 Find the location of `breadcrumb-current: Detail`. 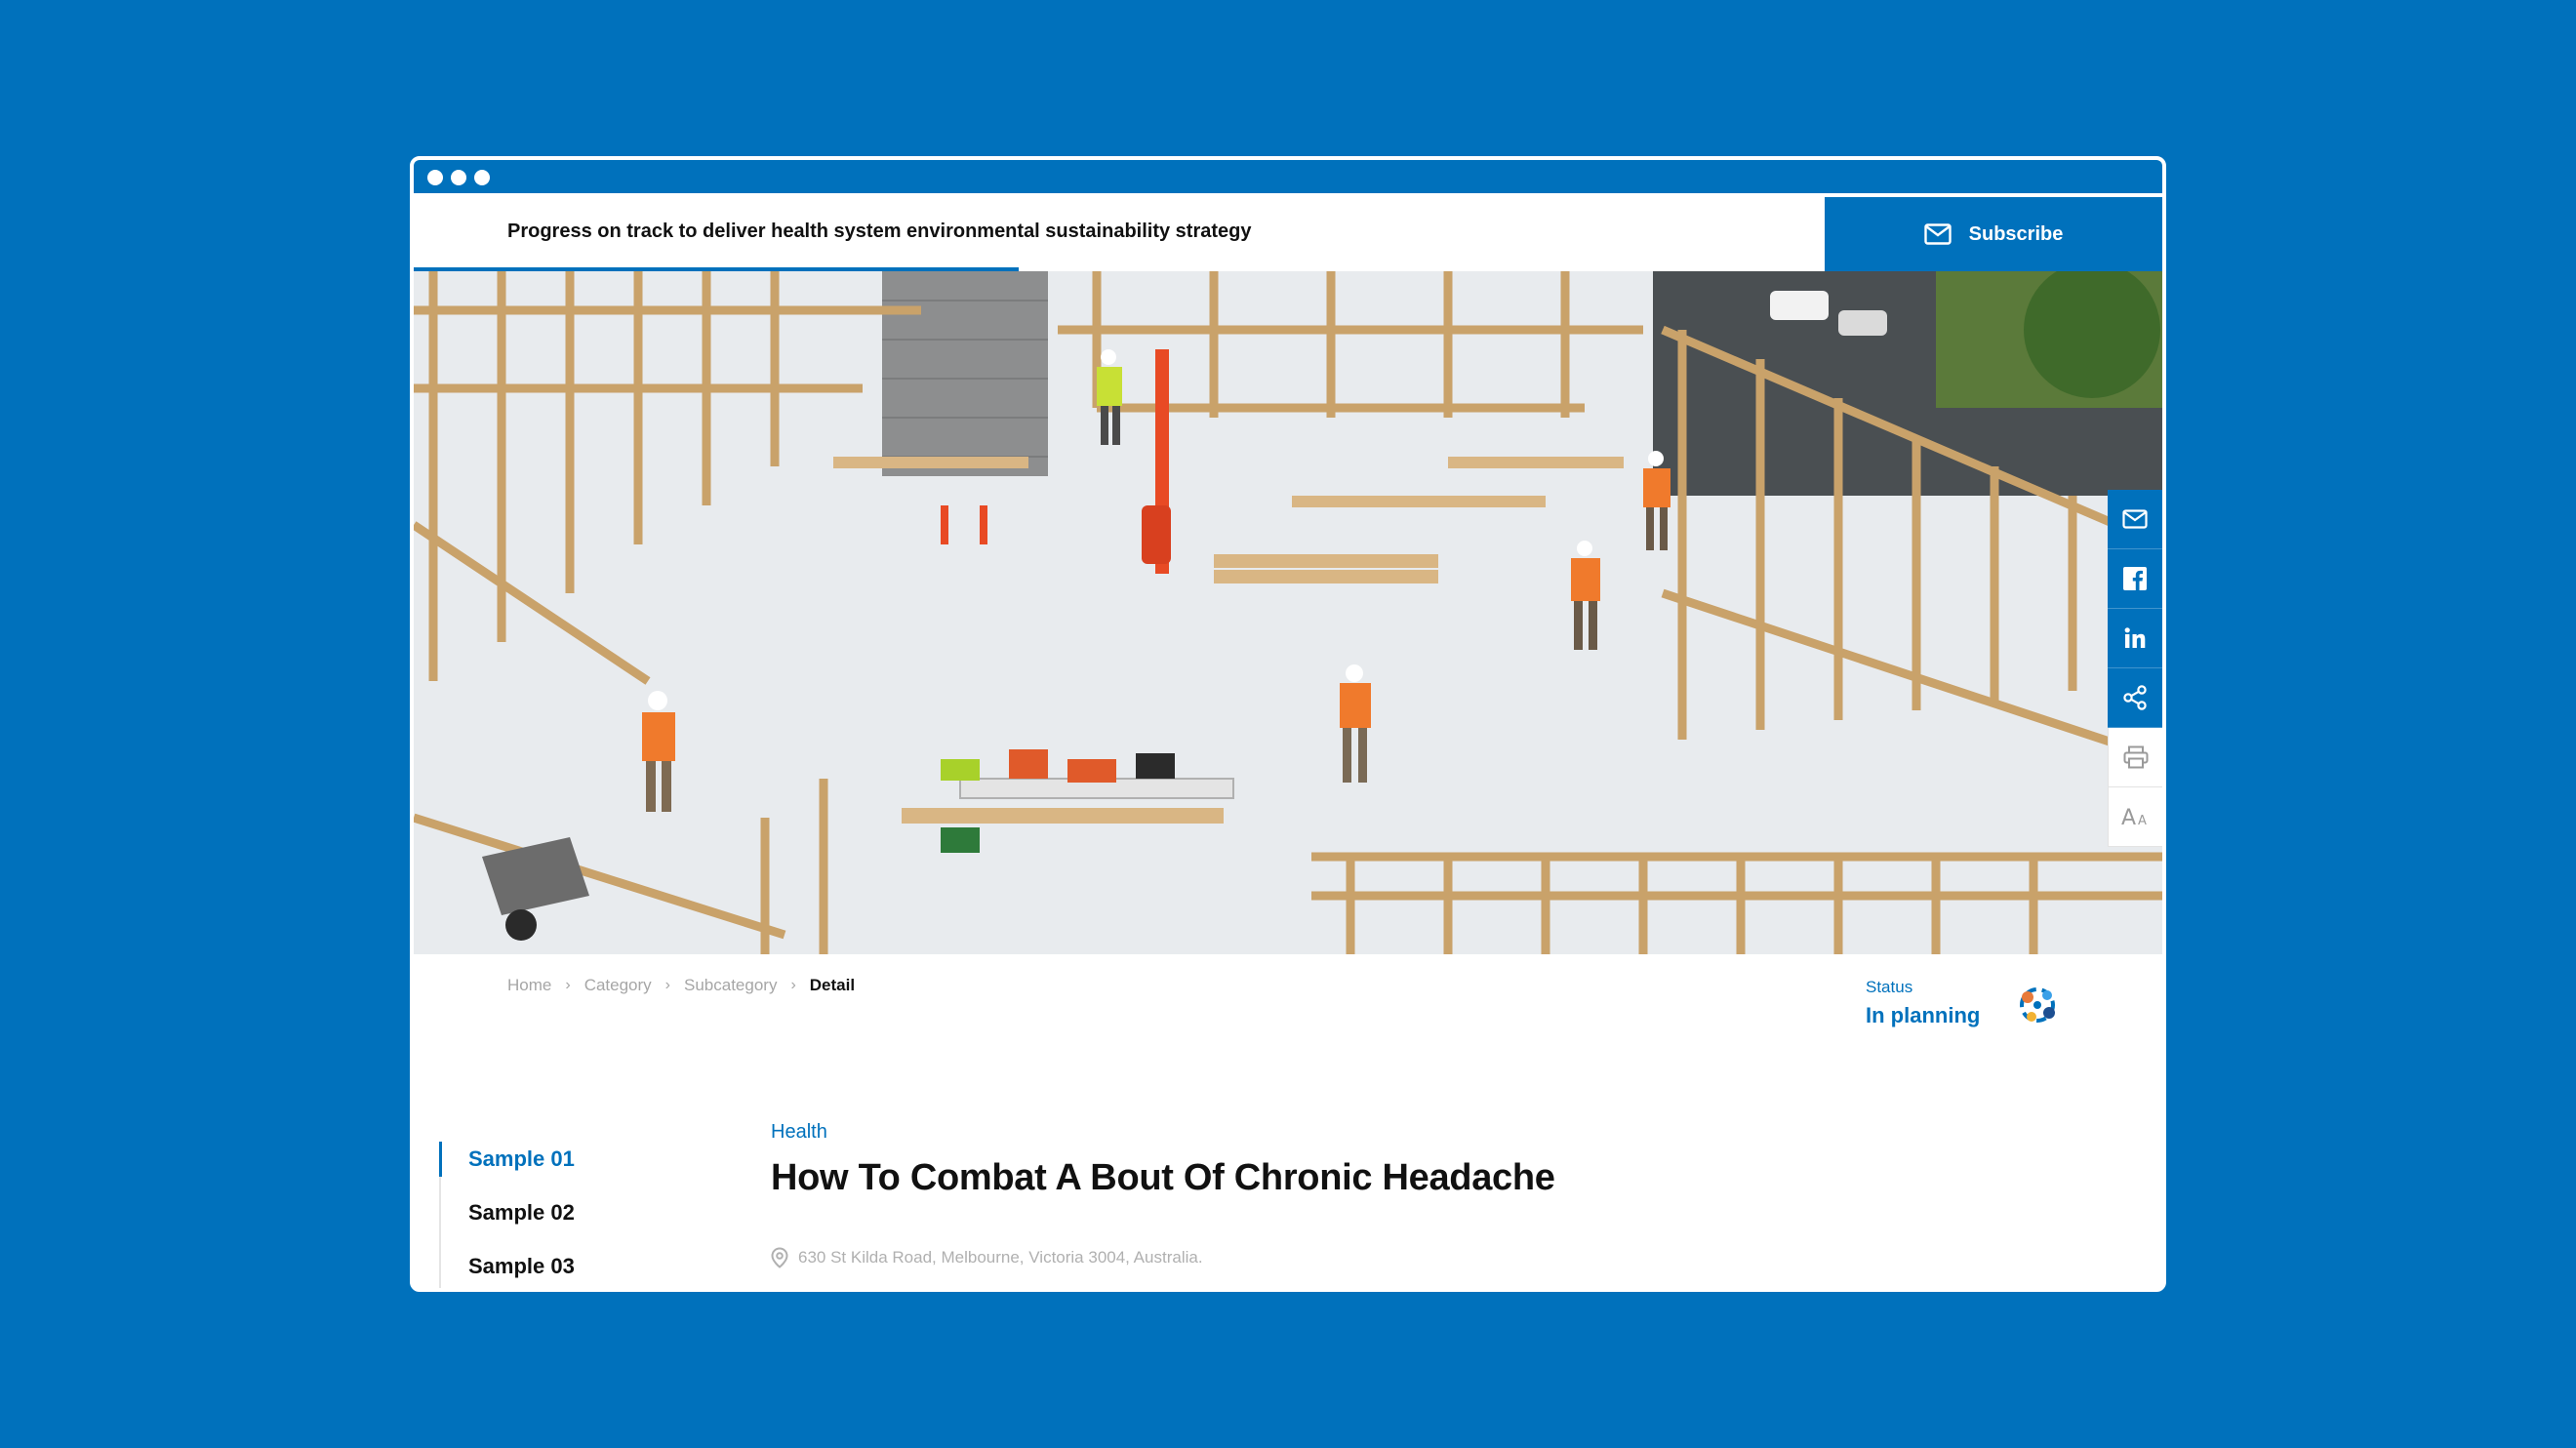

breadcrumb-current: Detail is located at coordinates (832, 985).